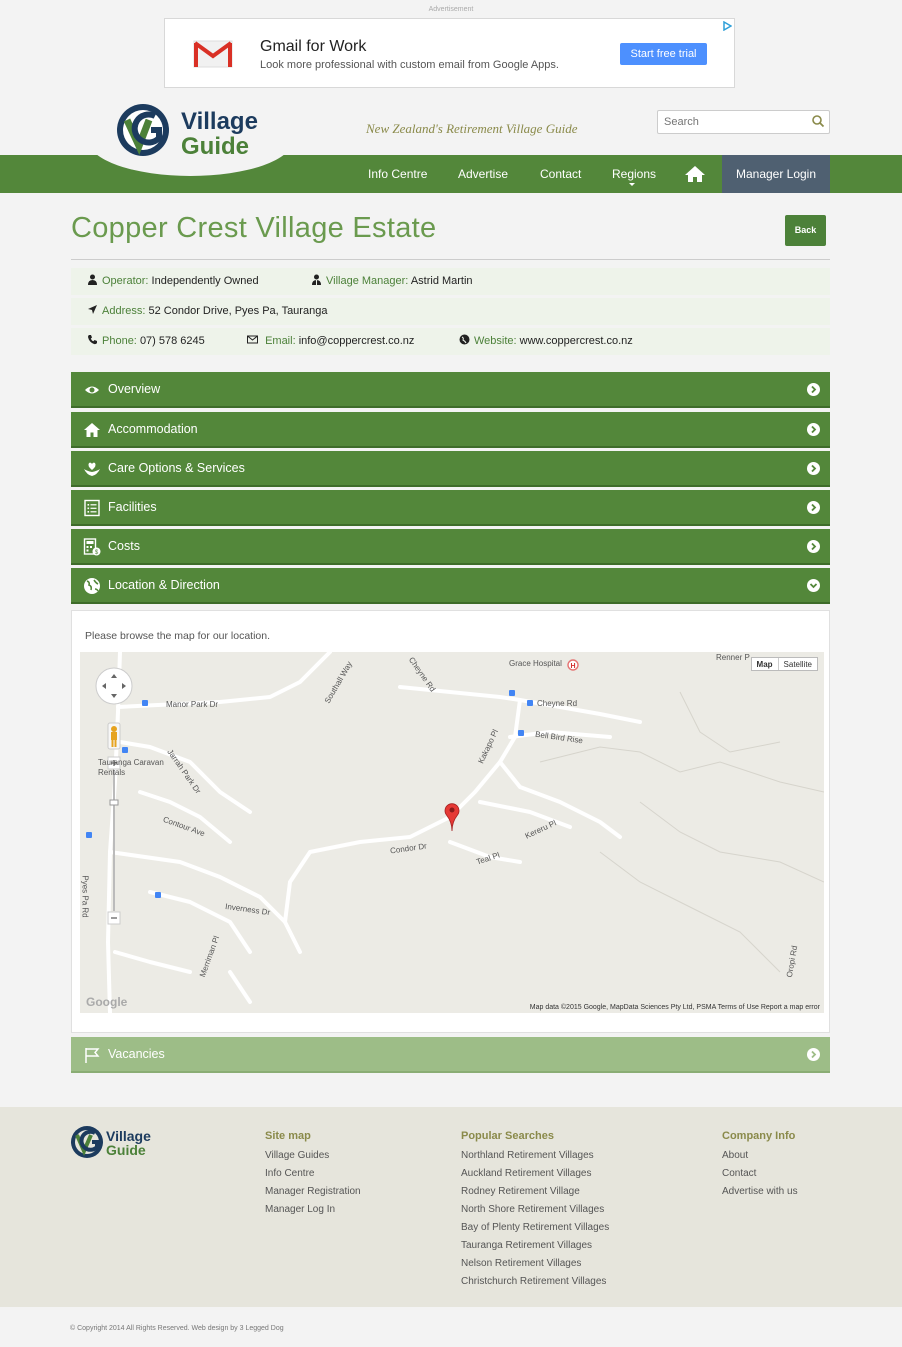 The image size is (902, 1347). I want to click on street-view-pegman-icon, so click(114, 736).